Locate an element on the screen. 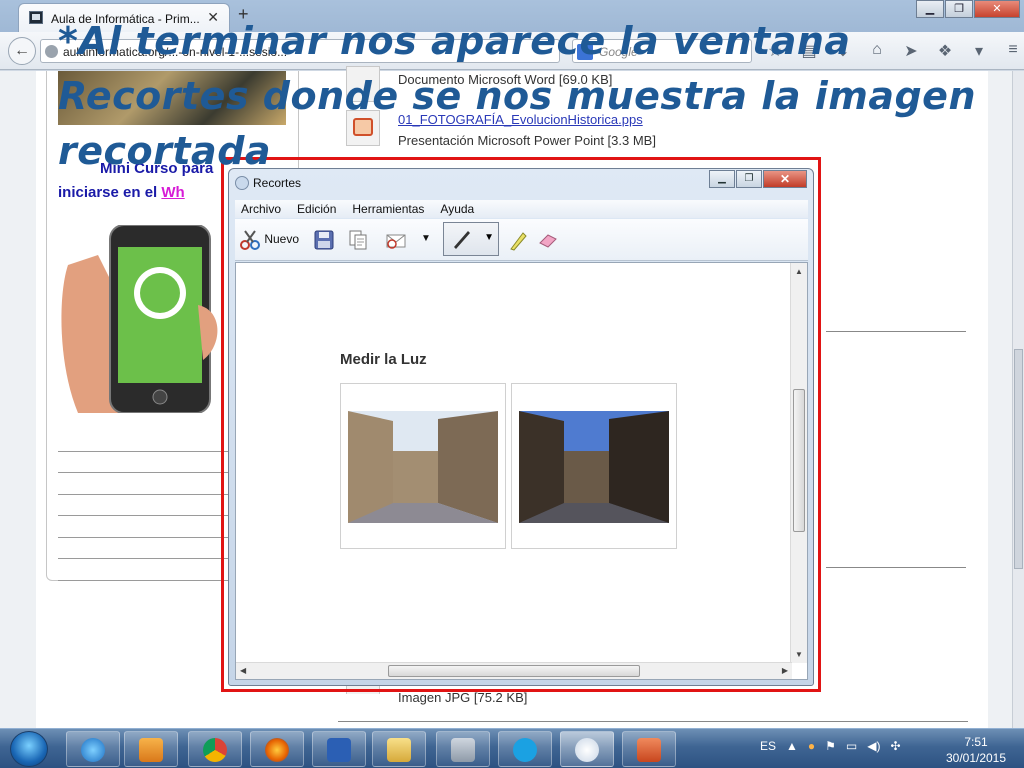  scissors-icon is located at coordinates (250, 240).